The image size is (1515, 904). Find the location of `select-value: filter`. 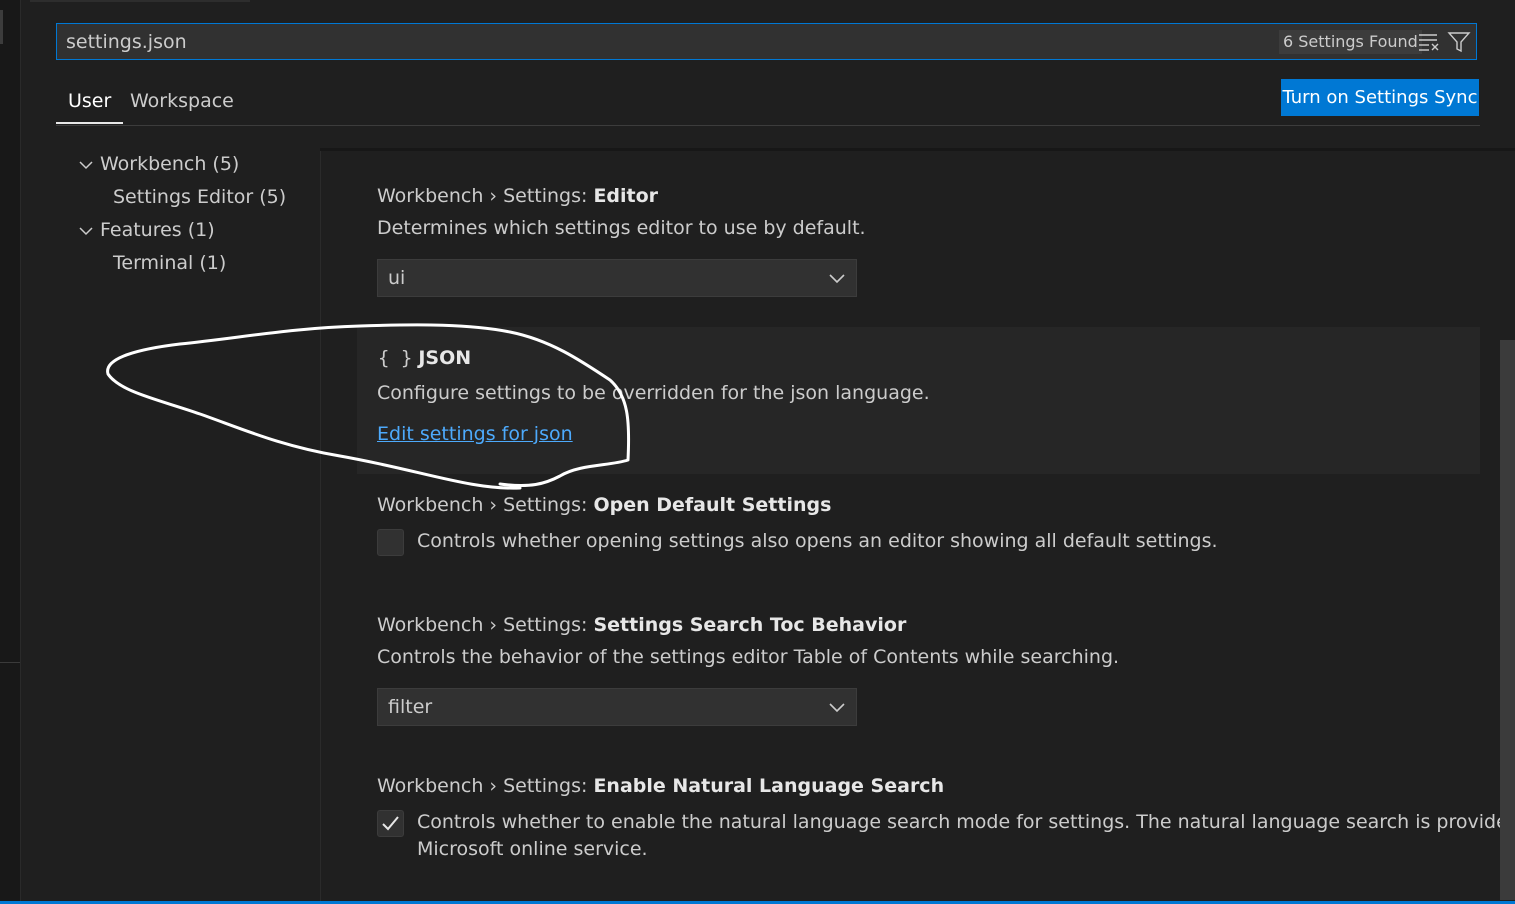

select-value: filter is located at coordinates (410, 707).